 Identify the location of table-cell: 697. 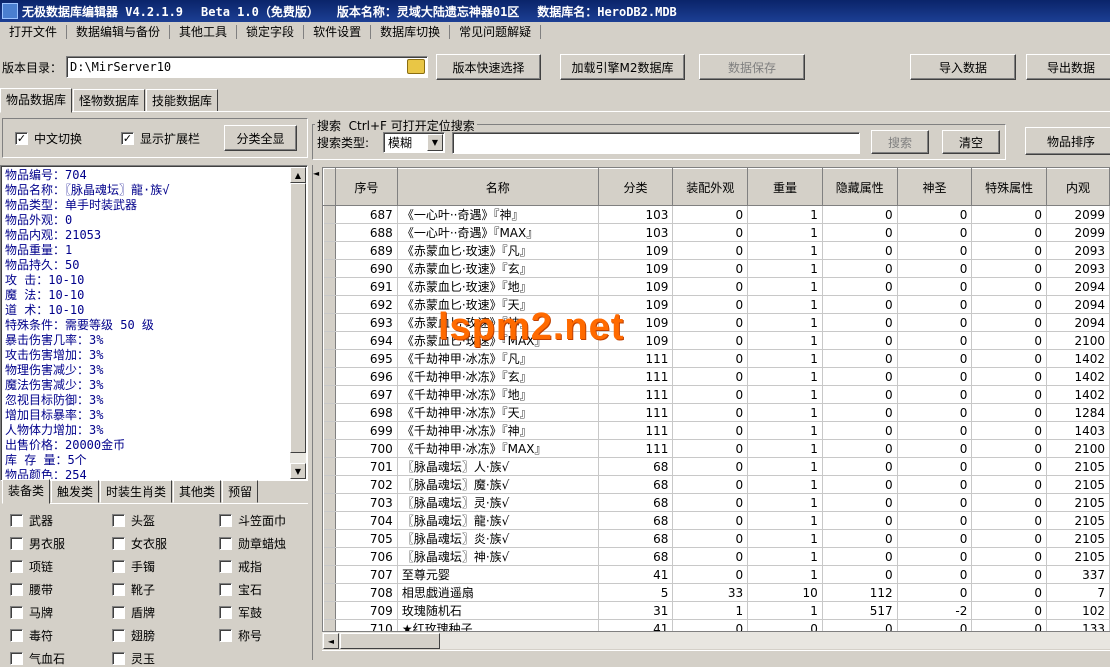
(366, 394).